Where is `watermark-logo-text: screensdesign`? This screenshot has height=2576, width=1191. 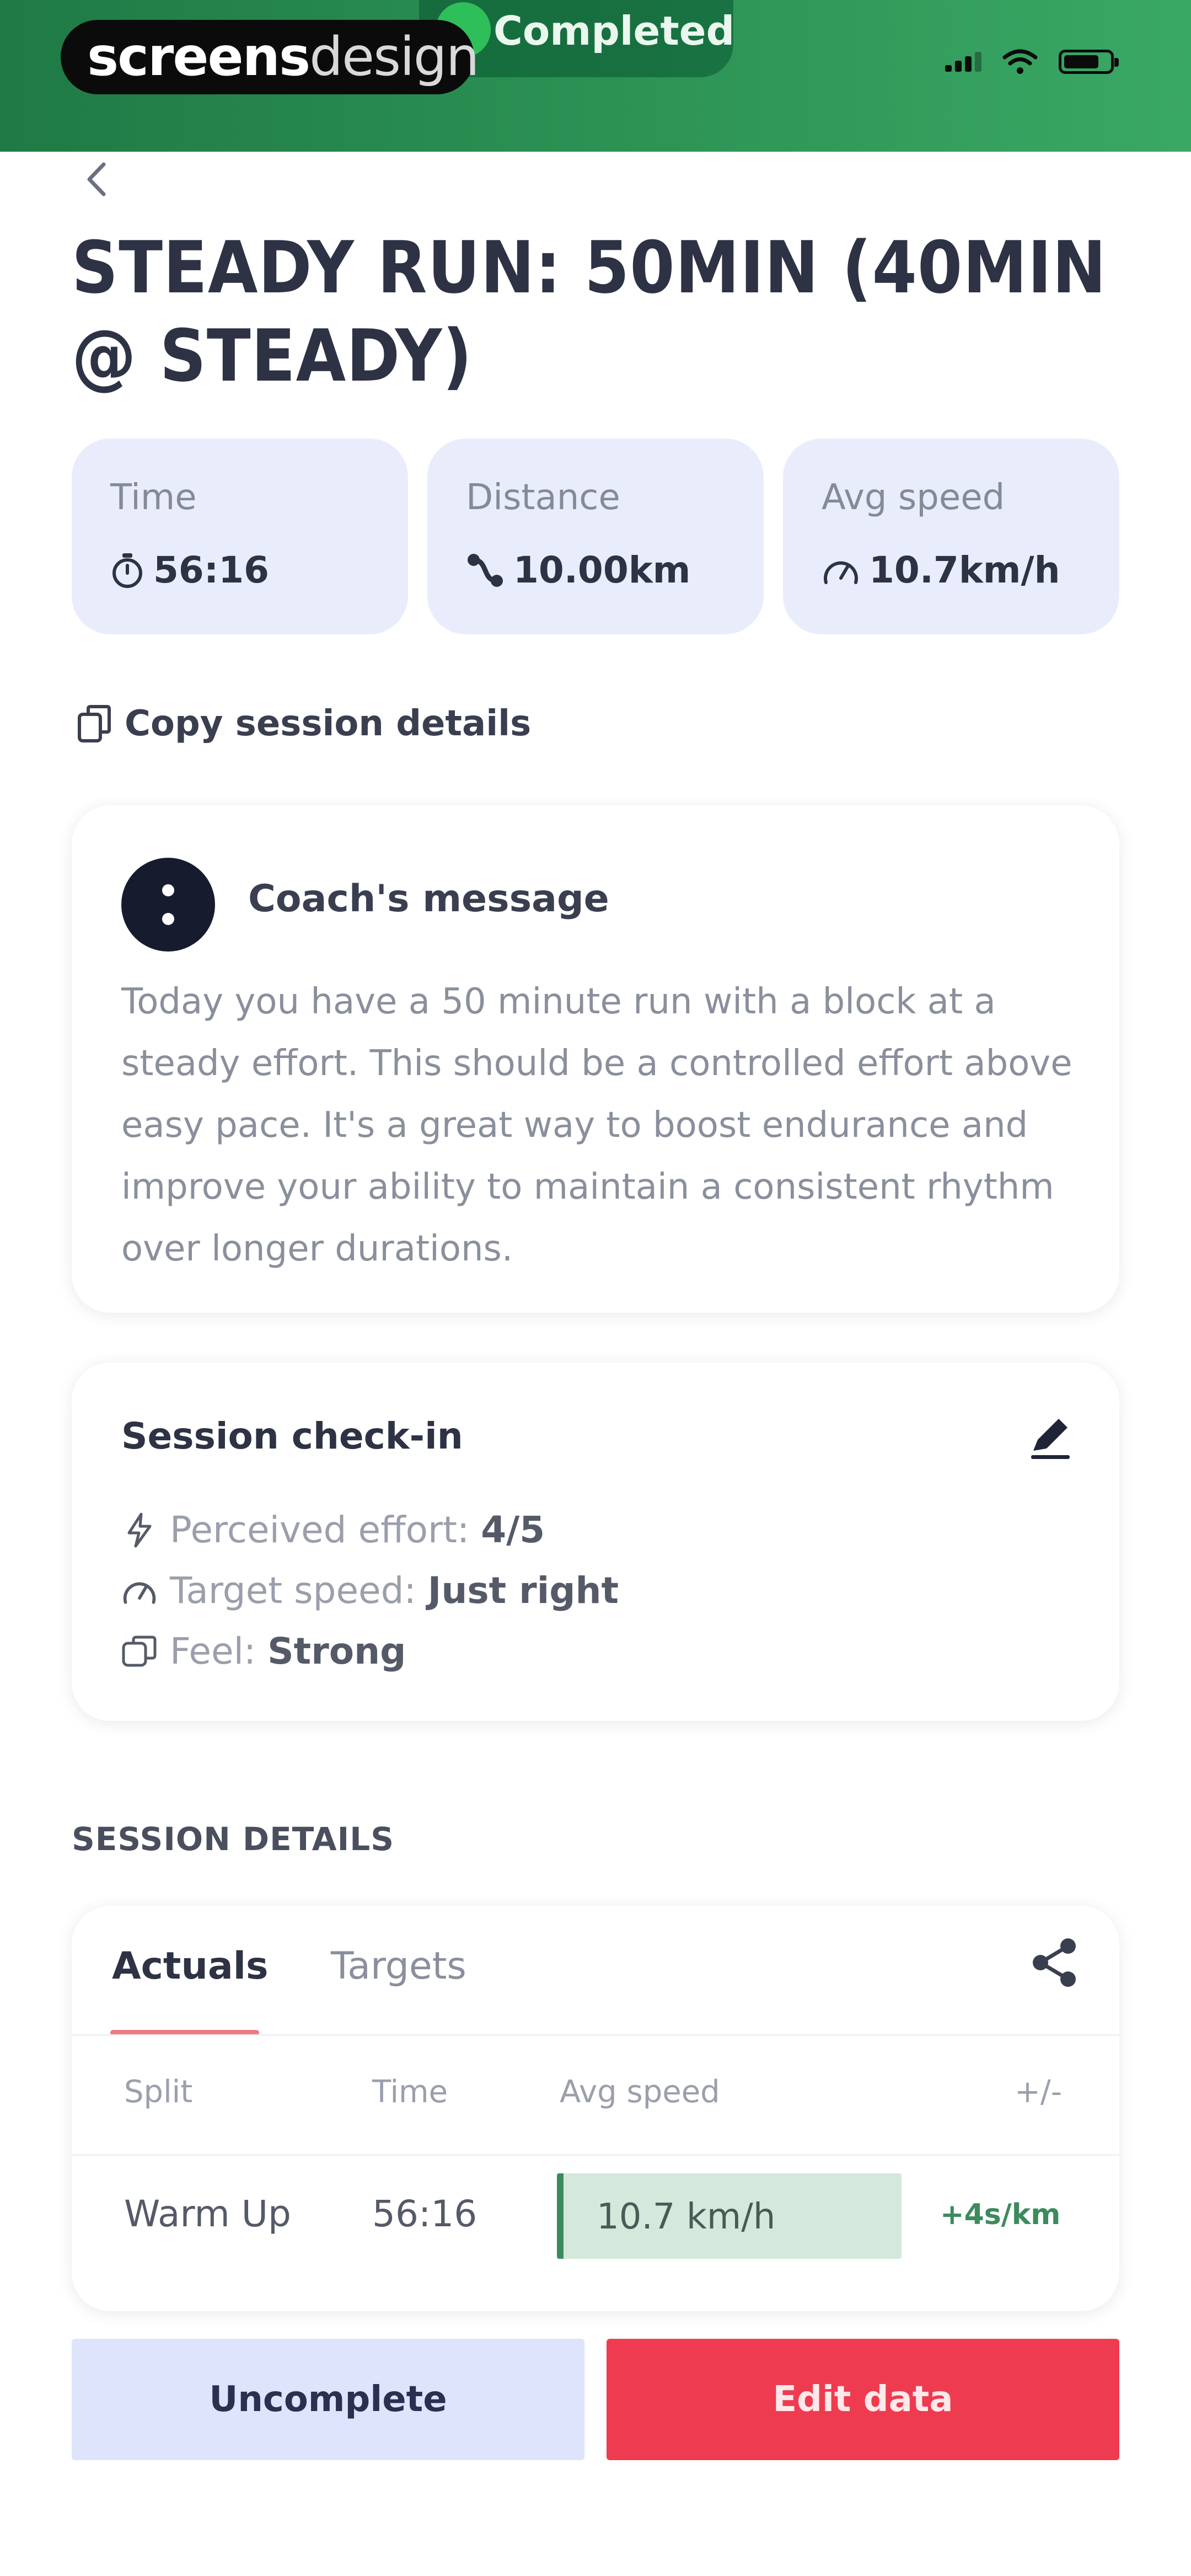
watermark-logo-text: screensdesign is located at coordinates (283, 57).